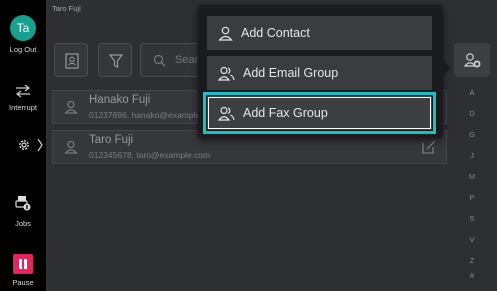  Describe the element at coordinates (120, 100) in the screenshot. I see `contact-name: Hanako Fuji` at that location.